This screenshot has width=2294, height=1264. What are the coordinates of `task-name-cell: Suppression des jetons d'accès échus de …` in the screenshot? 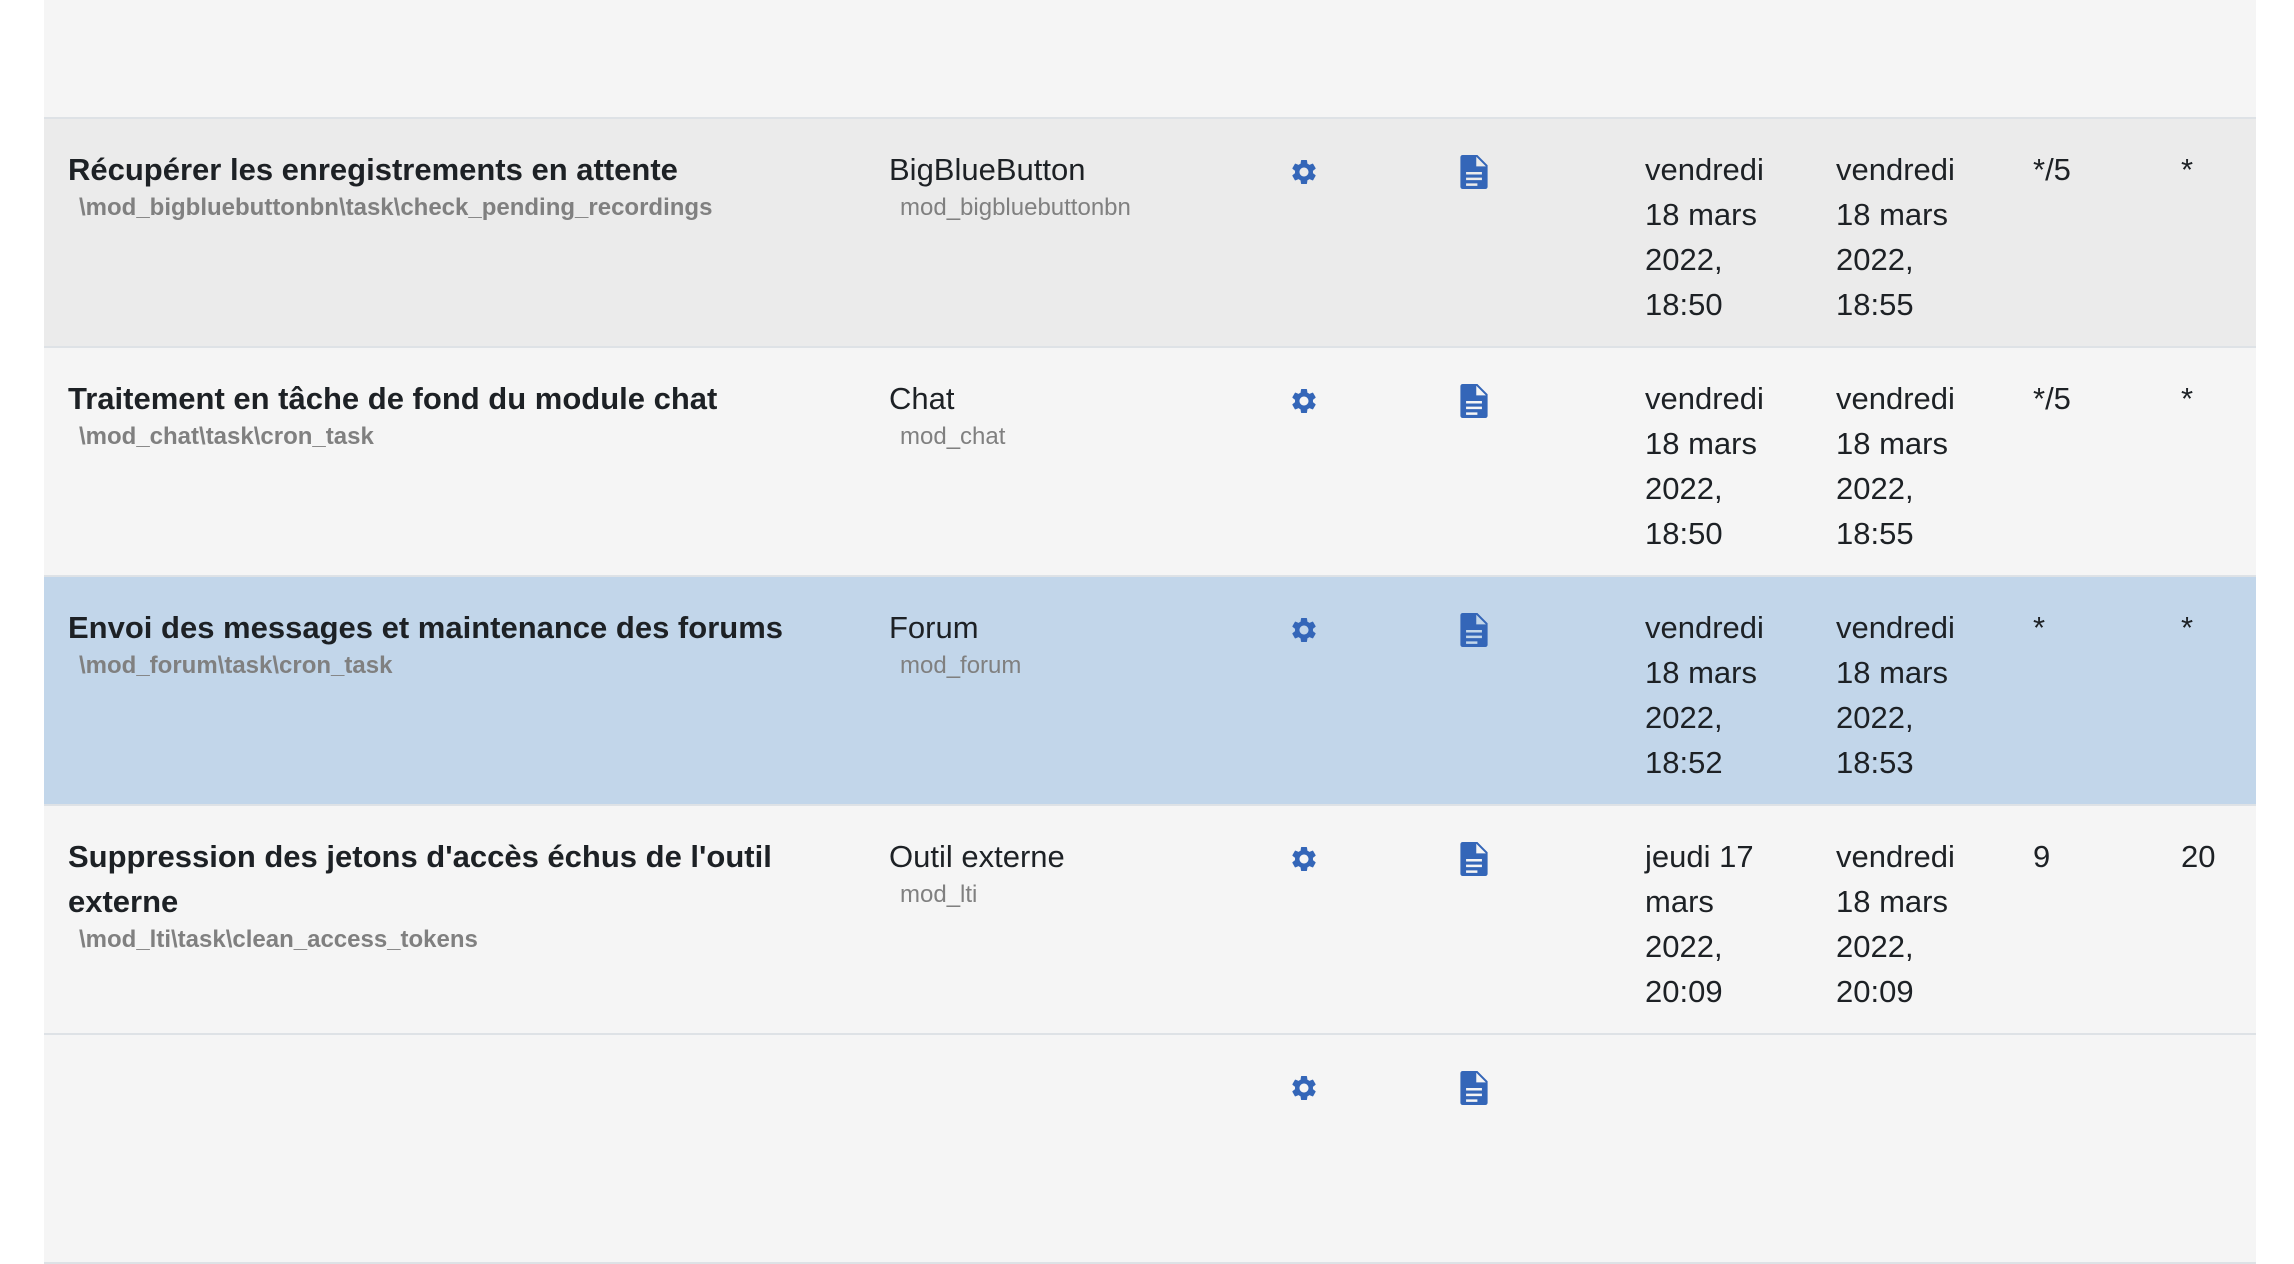 It's located at (448, 895).